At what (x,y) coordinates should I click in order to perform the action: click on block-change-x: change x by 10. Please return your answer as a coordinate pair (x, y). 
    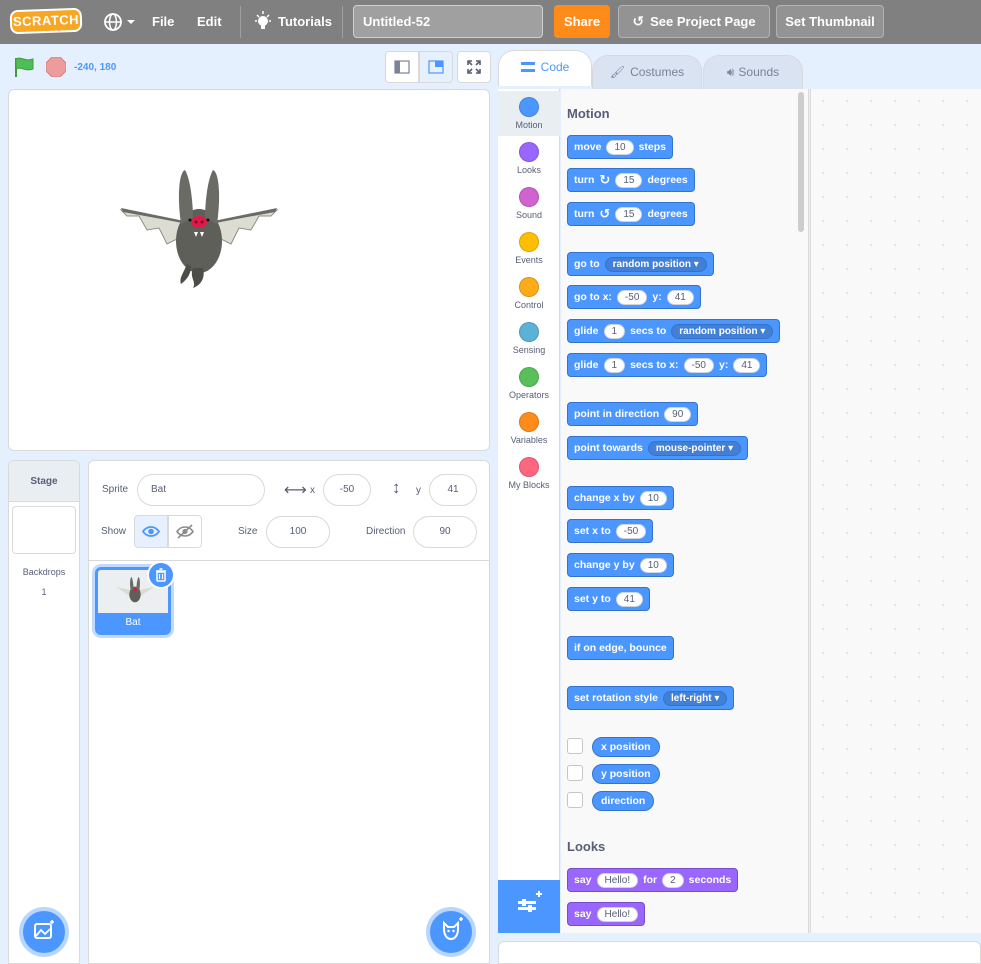
    Looking at the image, I should click on (620, 498).